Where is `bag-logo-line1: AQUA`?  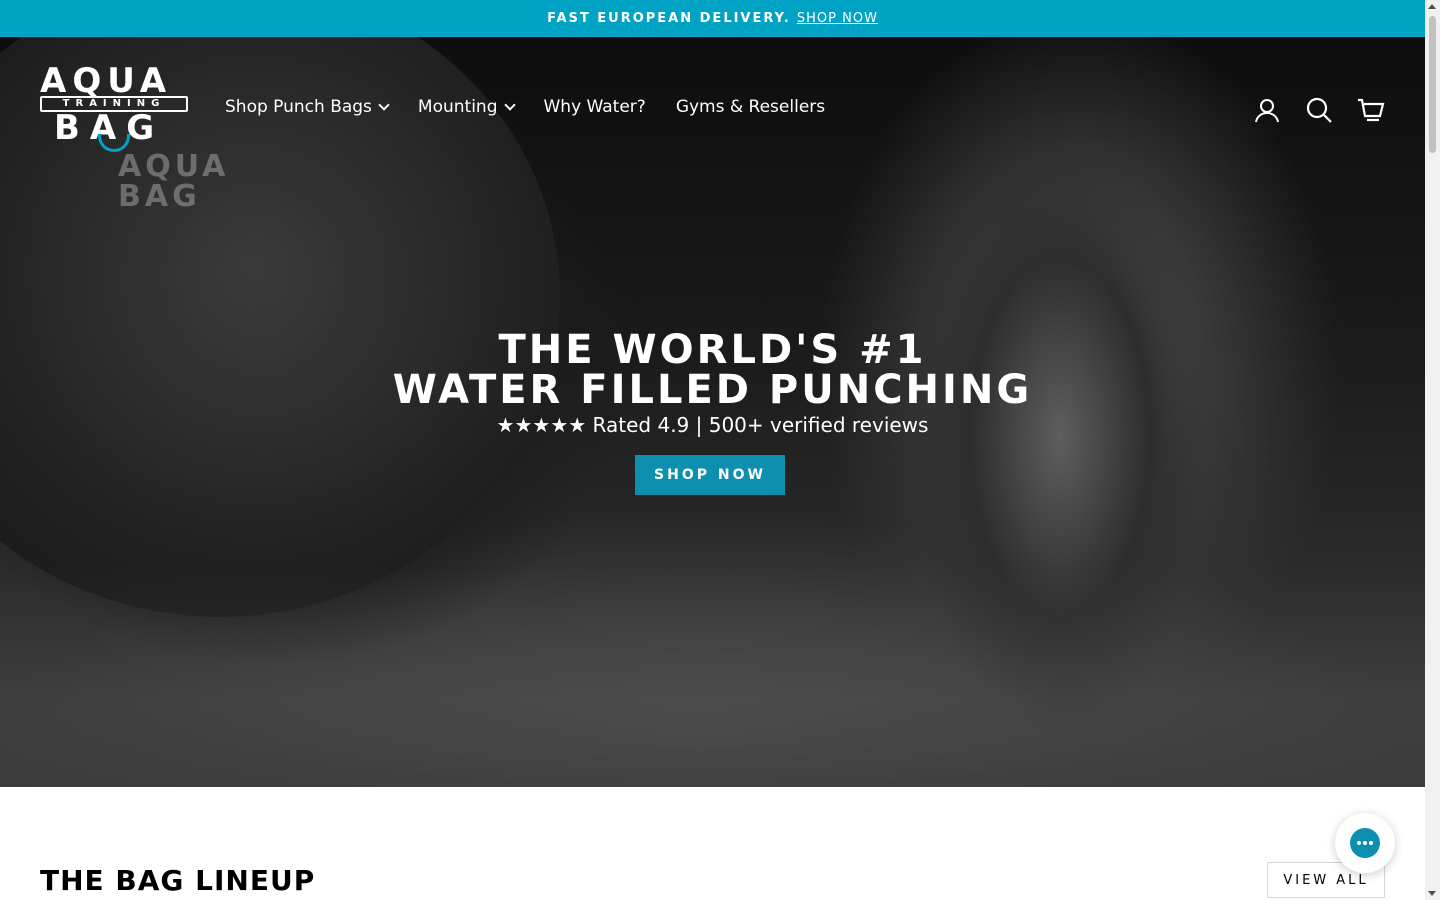
bag-logo-line1: AQUA is located at coordinates (174, 166).